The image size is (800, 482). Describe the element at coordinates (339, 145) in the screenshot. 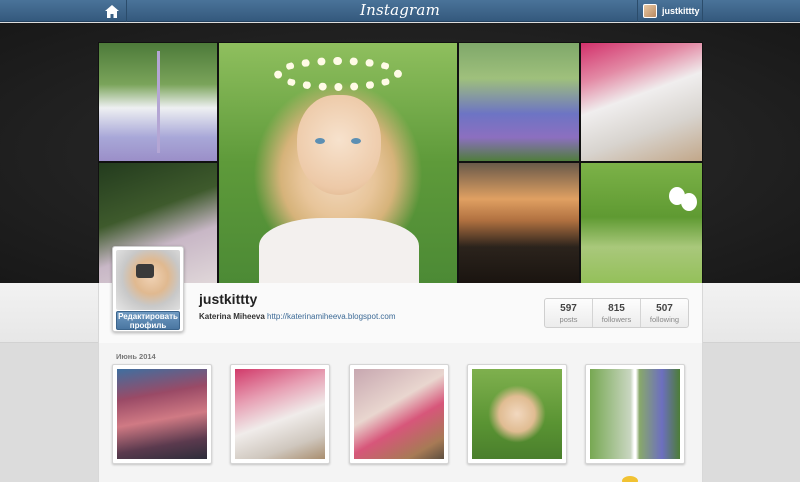

I see `featured-photo-face` at that location.